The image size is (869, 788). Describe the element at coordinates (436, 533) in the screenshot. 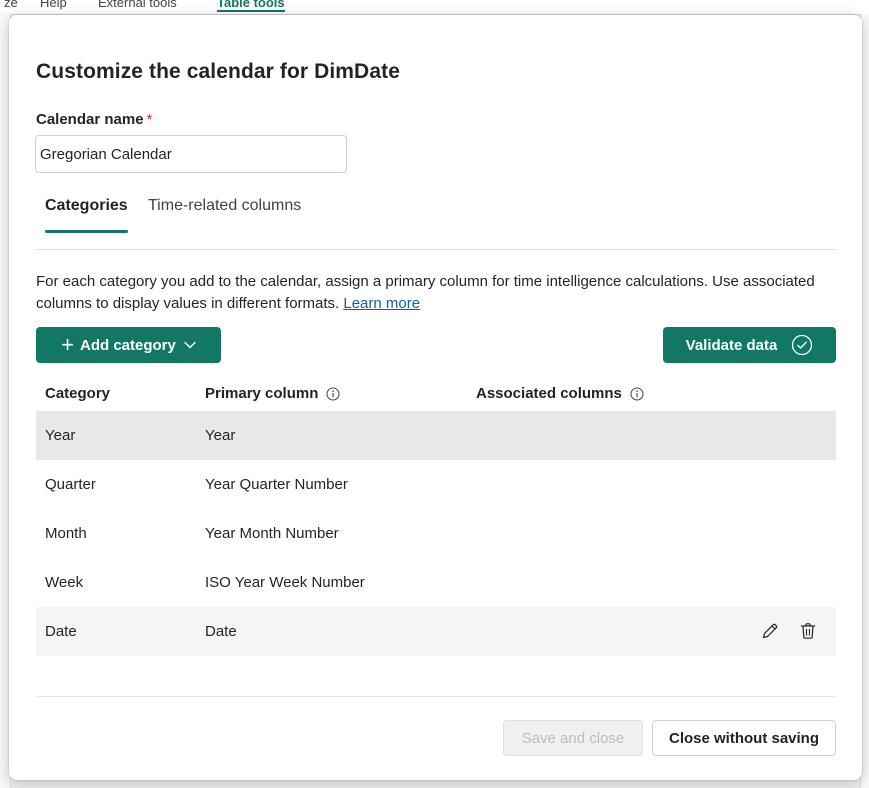

I see `table-row: Month Year Month Number` at that location.